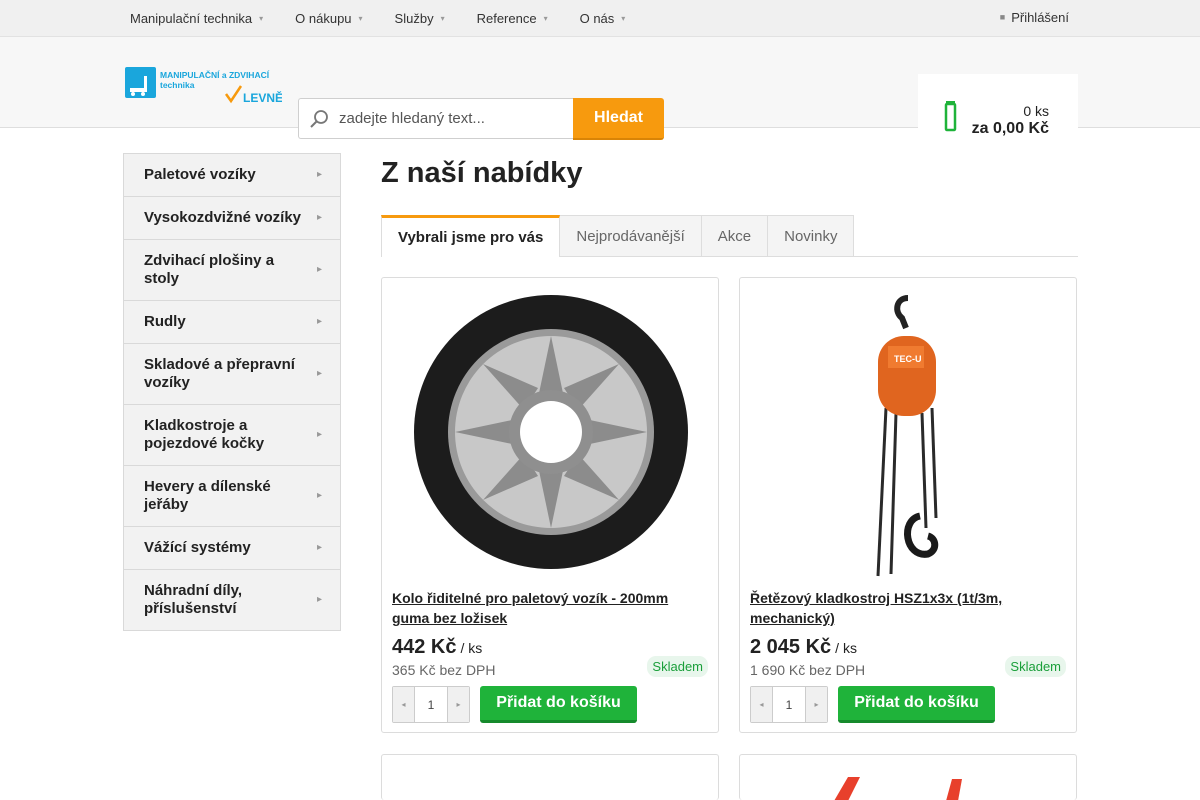  I want to click on cart-icon, so click(952, 119).